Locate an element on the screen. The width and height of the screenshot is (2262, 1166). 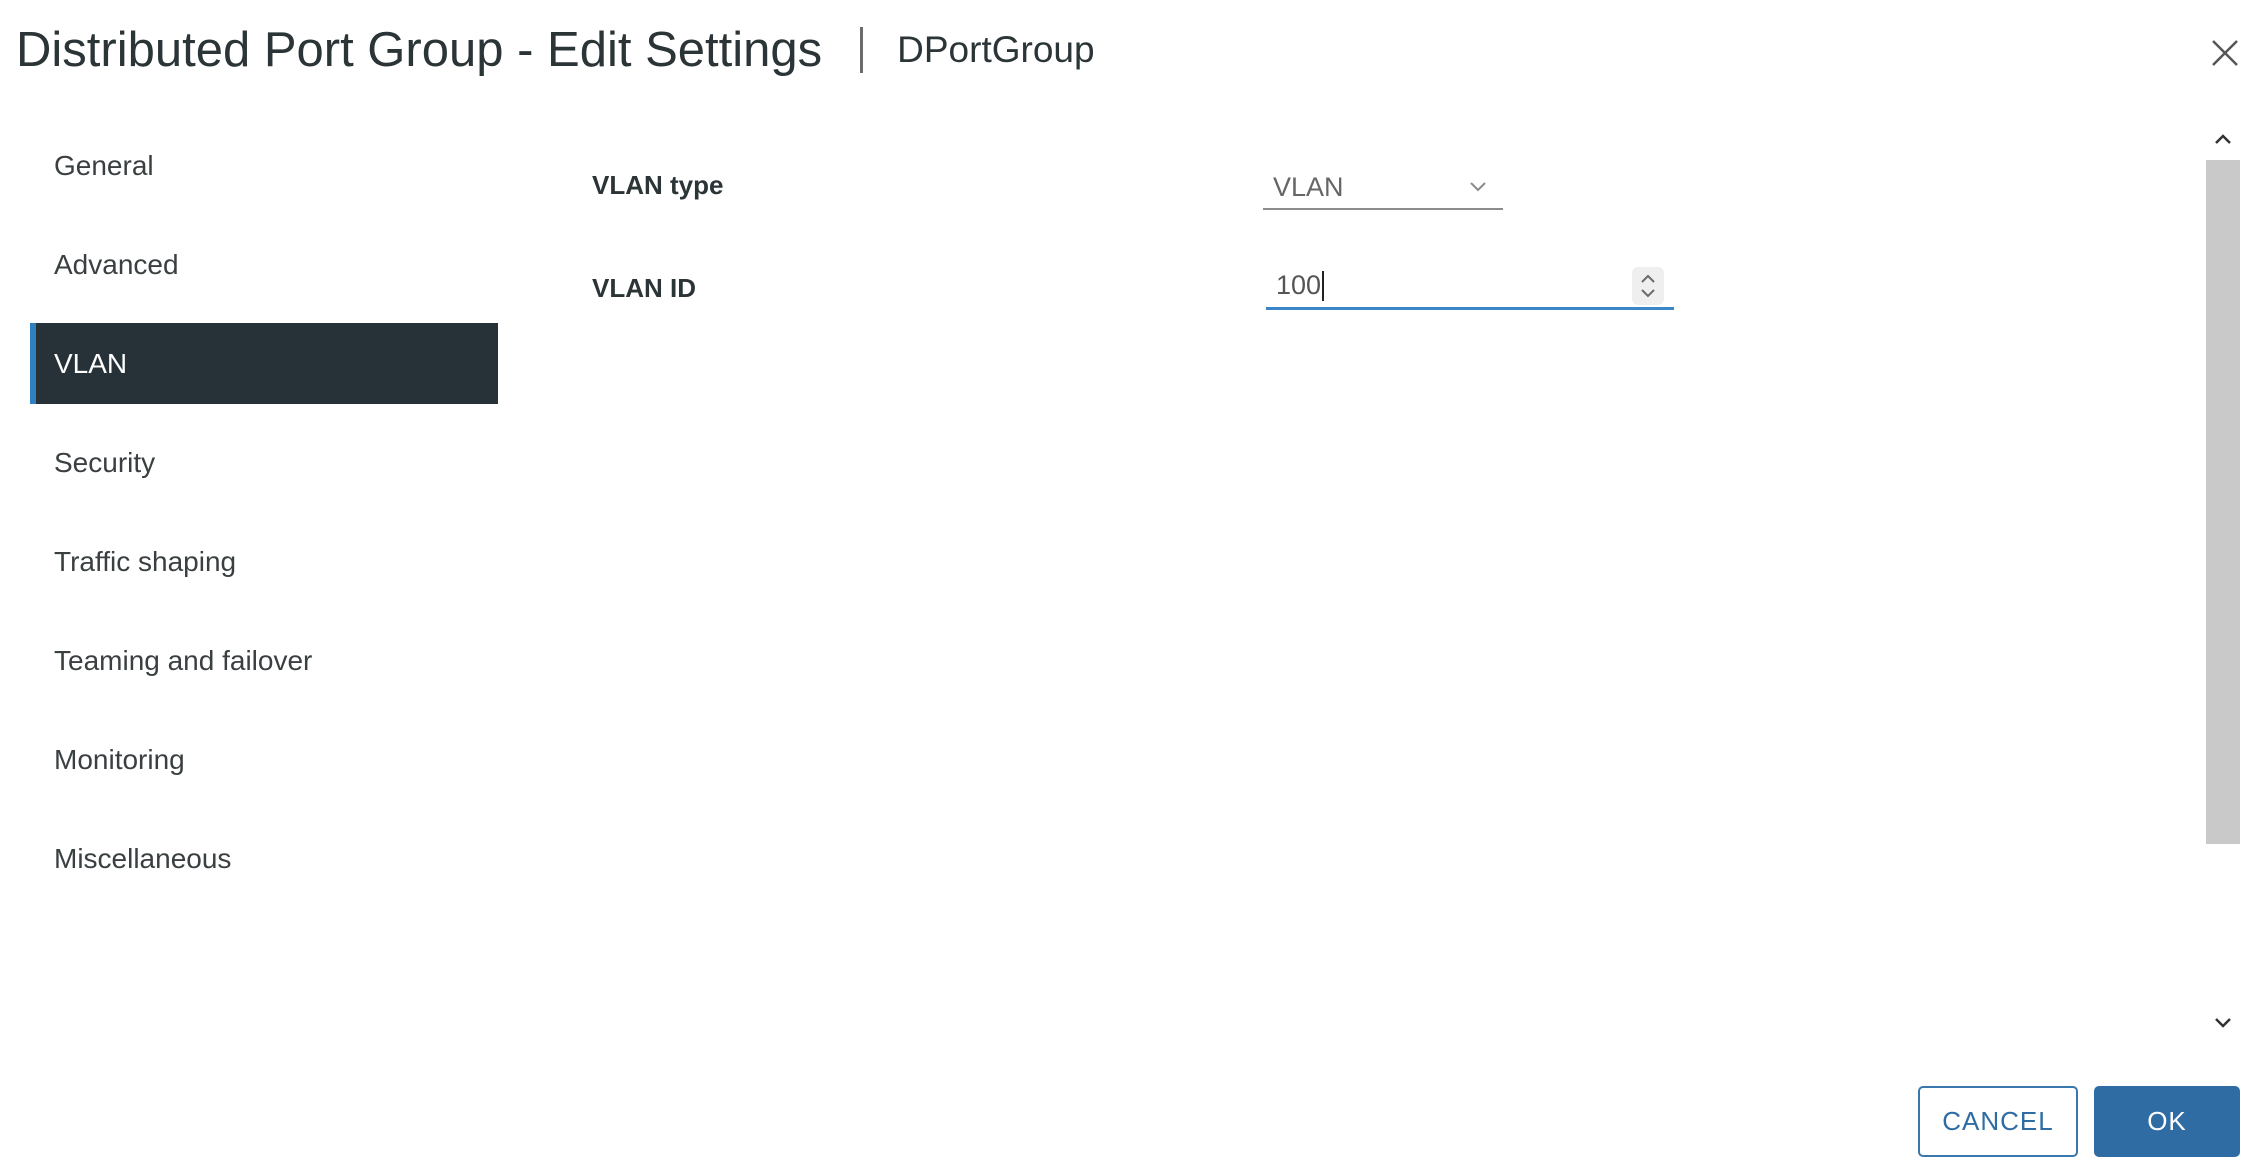
nav-item-label: Traffic shaping is located at coordinates (145, 561).